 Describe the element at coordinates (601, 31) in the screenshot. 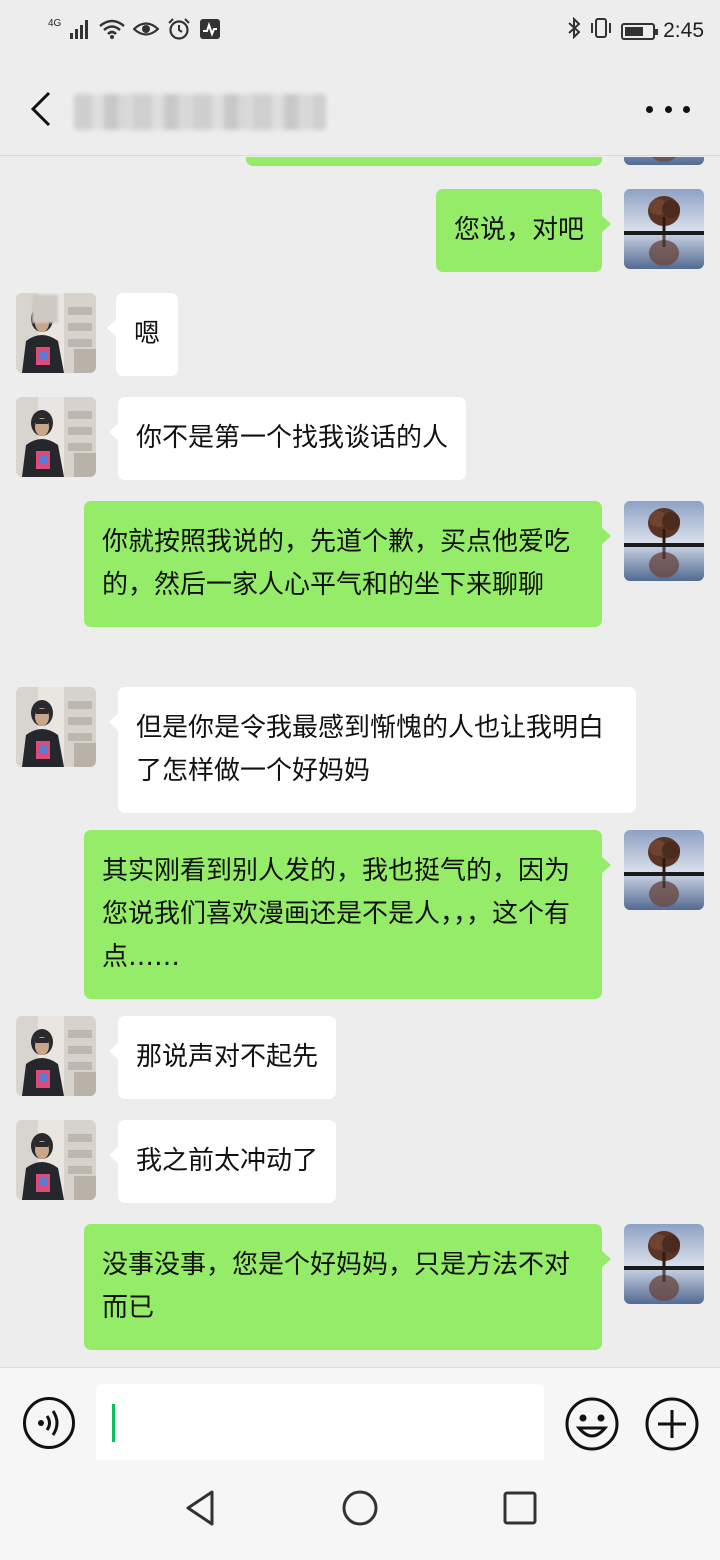

I see `vibrate-icon` at that location.